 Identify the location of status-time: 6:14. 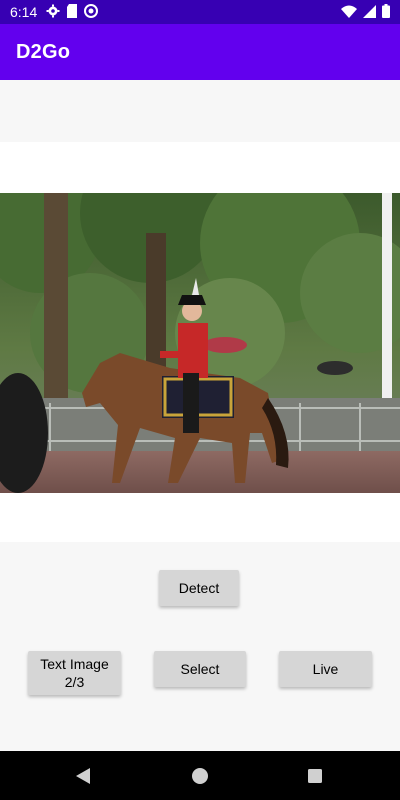
(24, 12).